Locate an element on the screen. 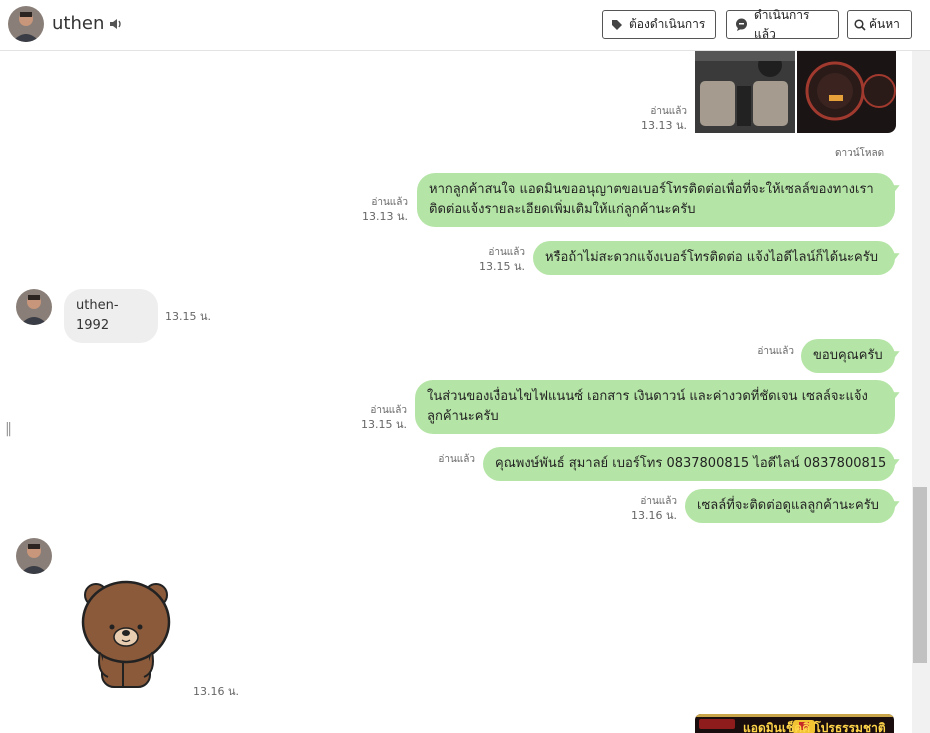 The image size is (930, 733). scrollbar-thumb is located at coordinates (920, 575).